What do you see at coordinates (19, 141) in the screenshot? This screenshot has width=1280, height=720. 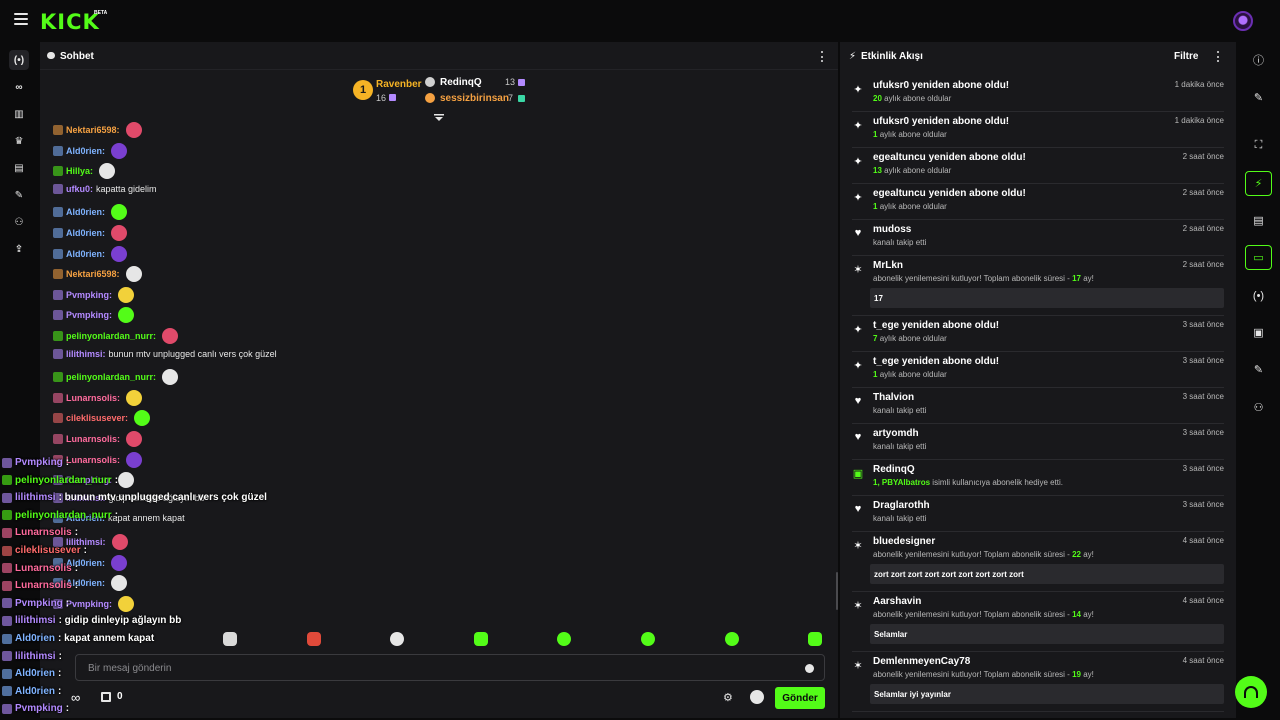 I see `trophy-icon: ♛` at bounding box center [19, 141].